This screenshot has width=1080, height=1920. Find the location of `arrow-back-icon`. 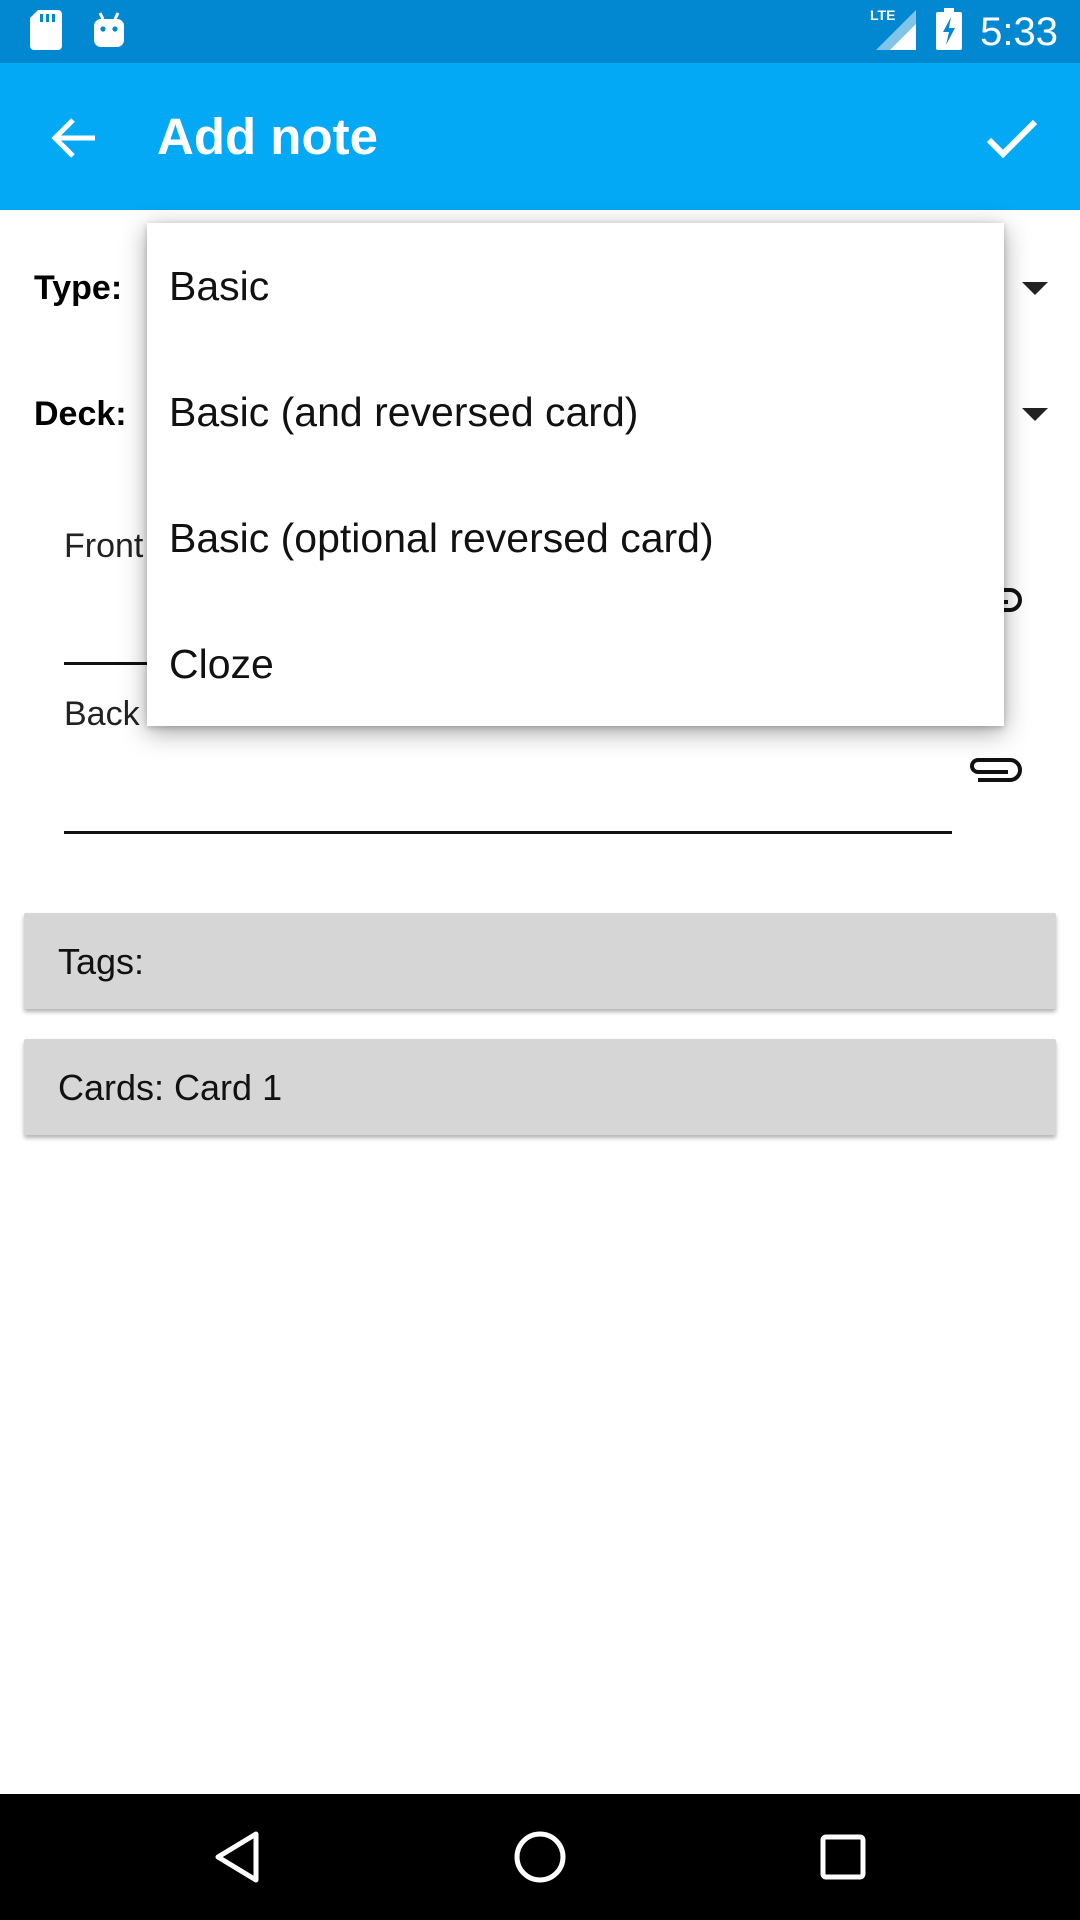

arrow-back-icon is located at coordinates (73, 138).